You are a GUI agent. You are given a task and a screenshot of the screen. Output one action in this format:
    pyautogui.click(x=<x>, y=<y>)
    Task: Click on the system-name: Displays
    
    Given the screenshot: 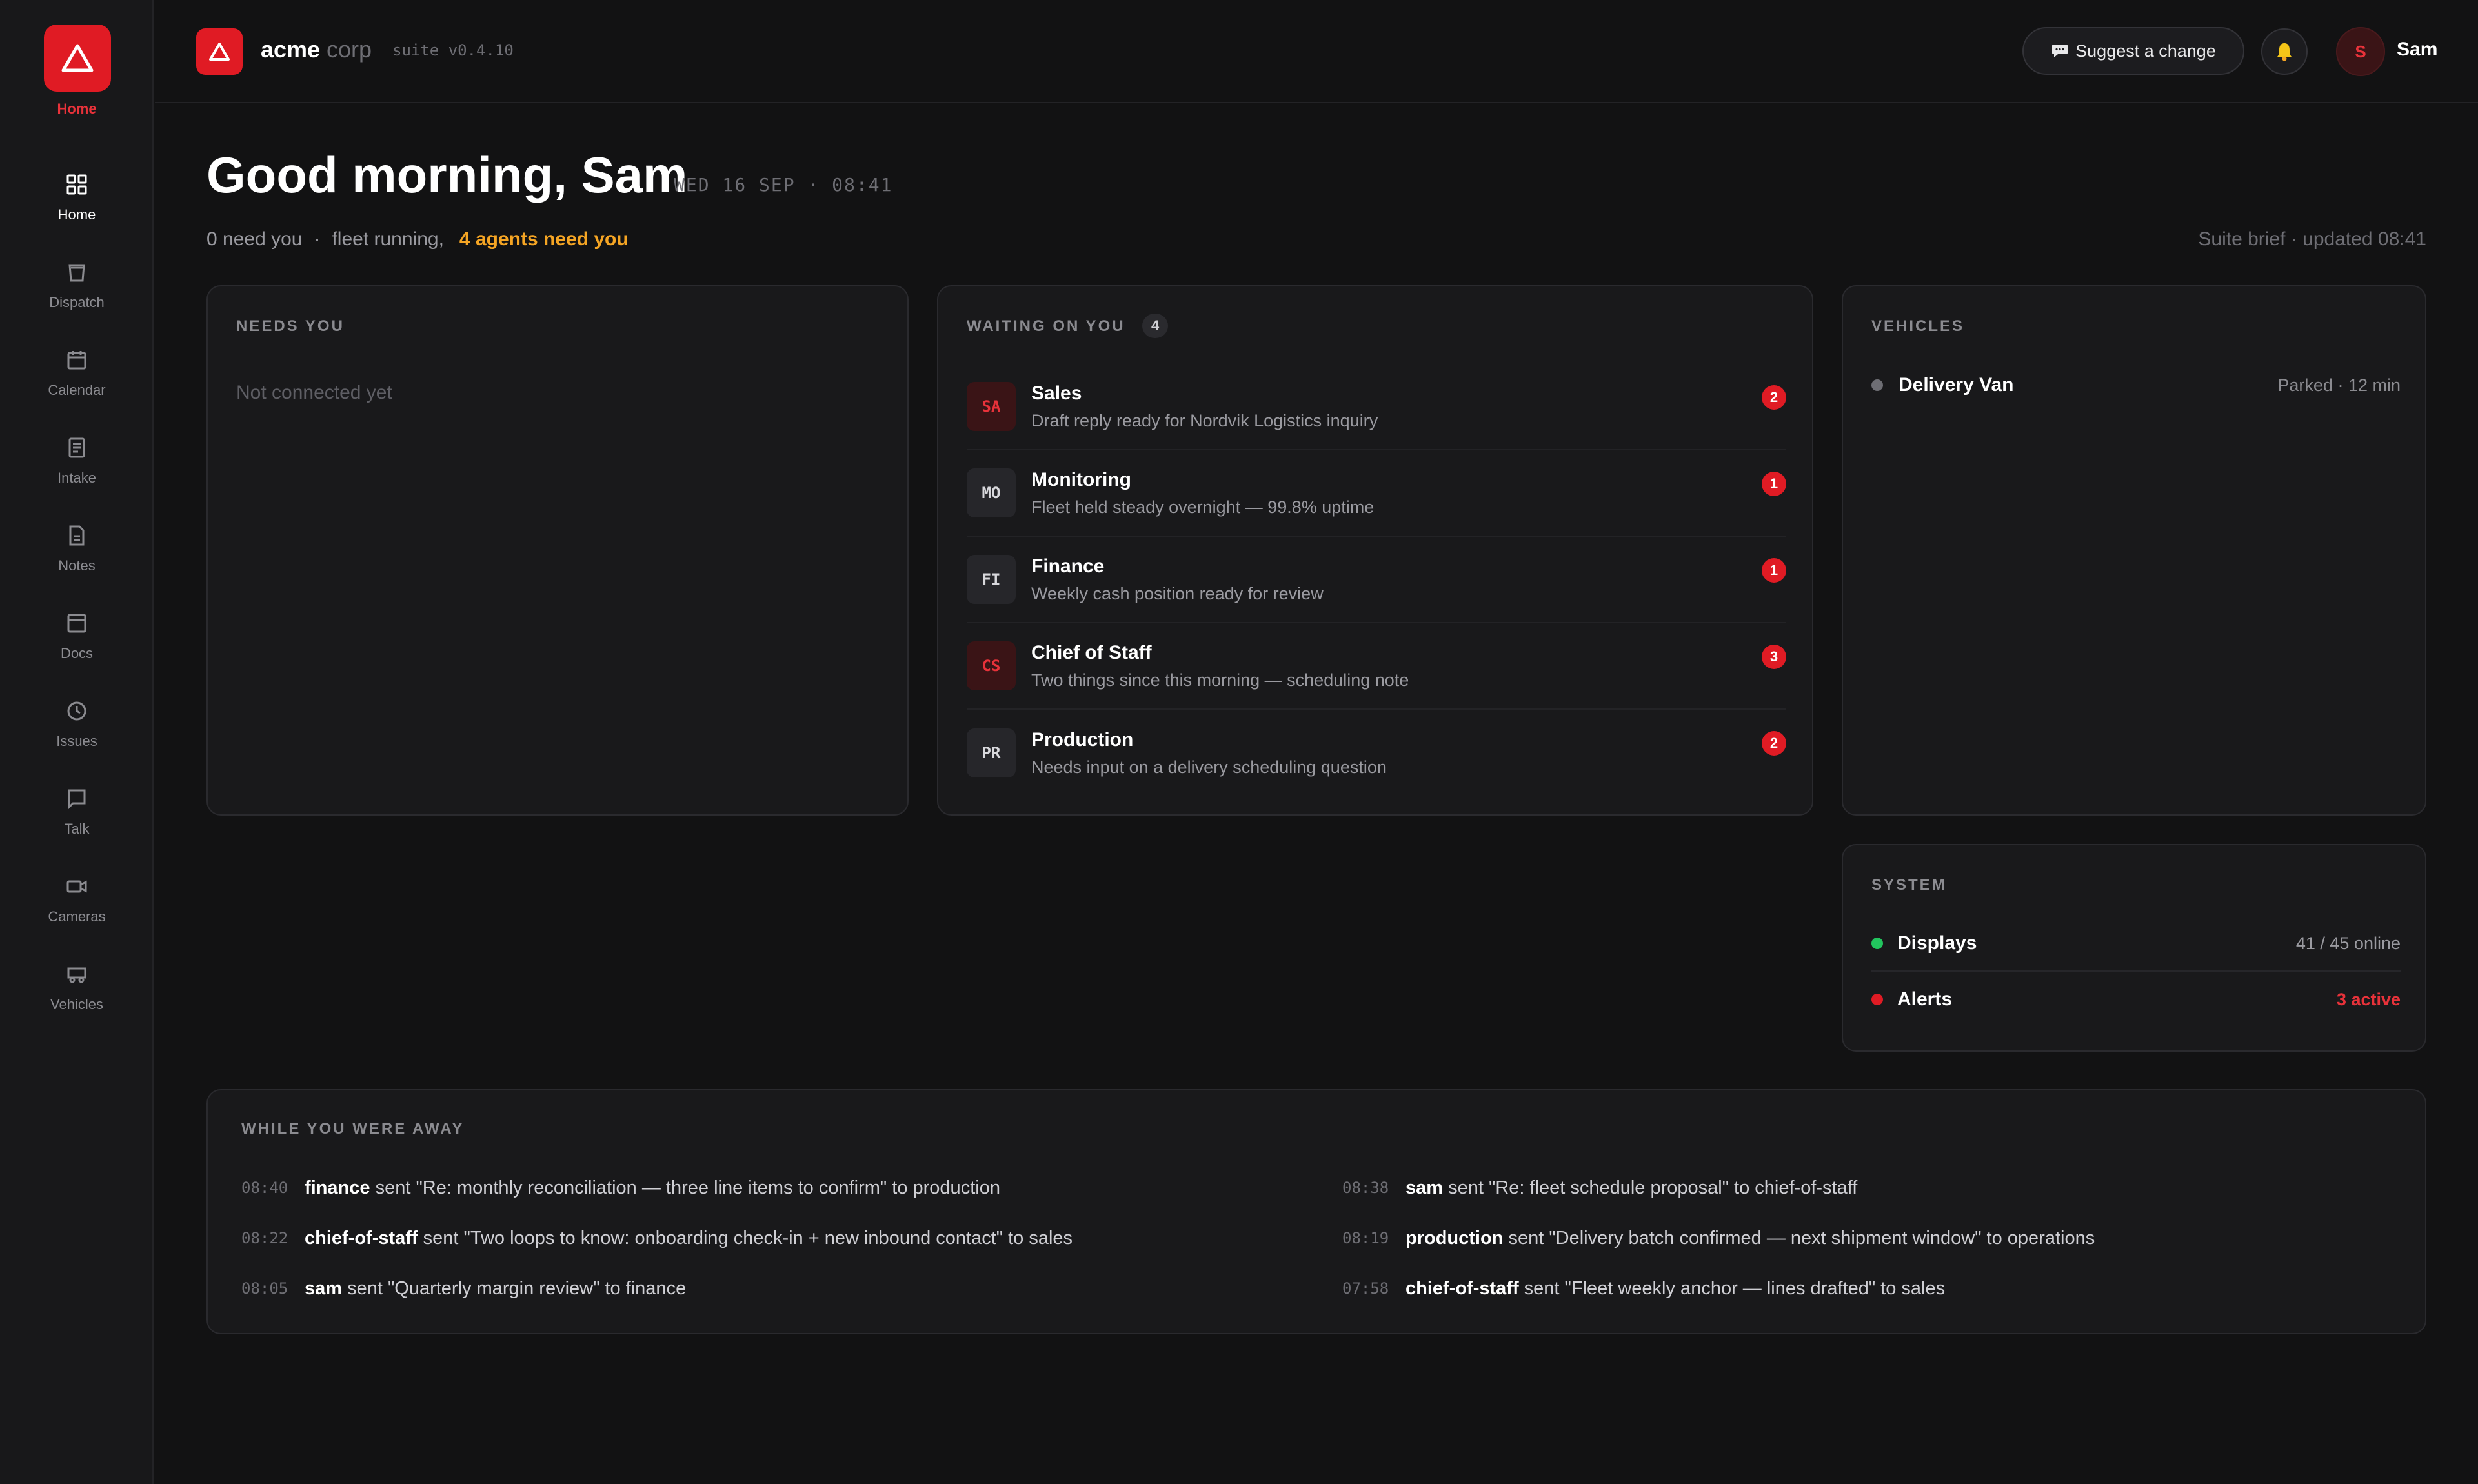 What is the action you would take?
    pyautogui.click(x=1937, y=943)
    